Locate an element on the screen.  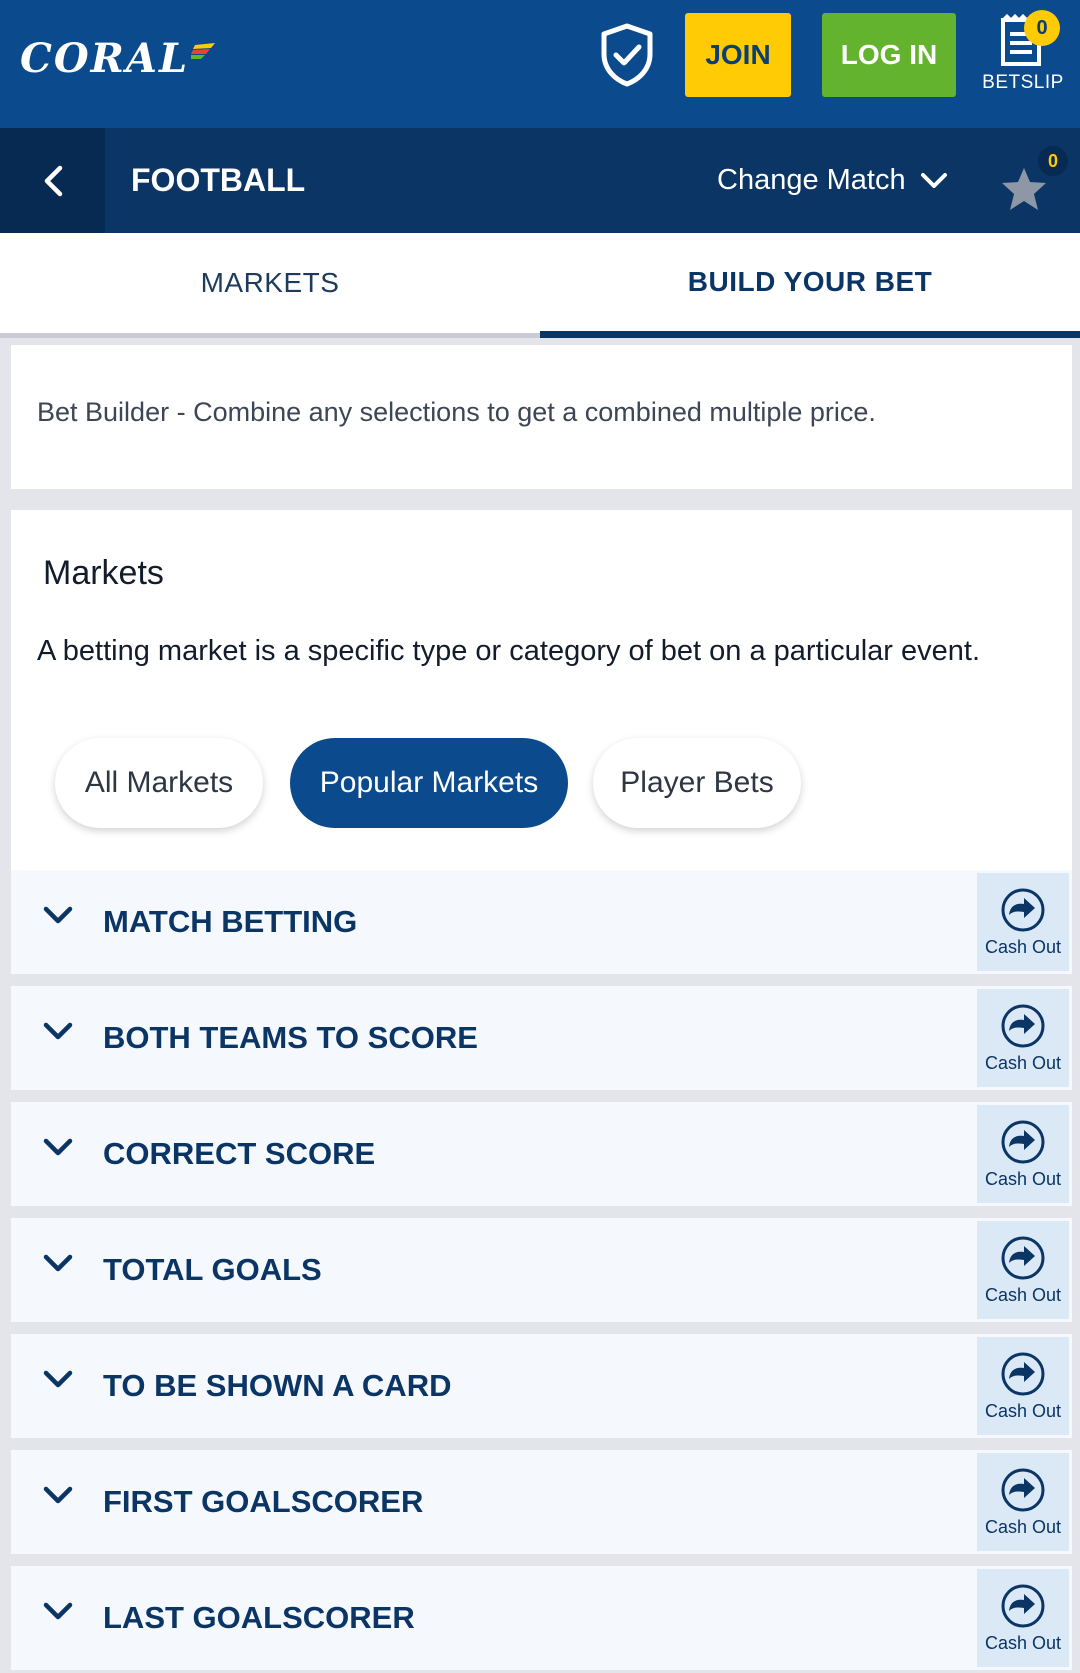
sport-subheader: FOOTBALL Change Match 0 is located at coordinates (540, 180).